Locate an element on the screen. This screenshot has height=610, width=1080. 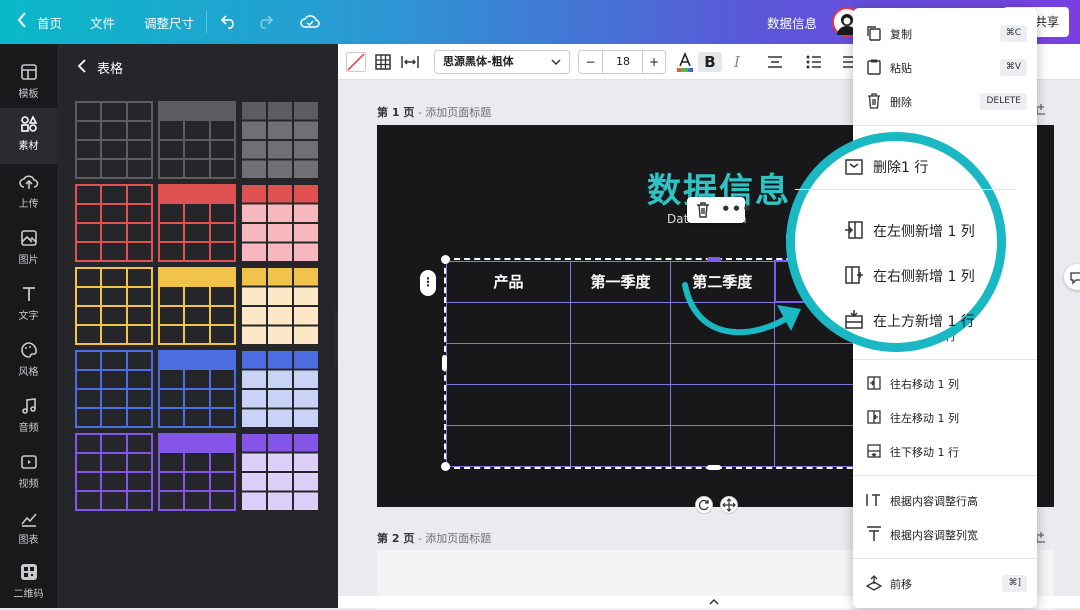
callout-item-delete-row: 删除1 行 is located at coordinates (905, 167).